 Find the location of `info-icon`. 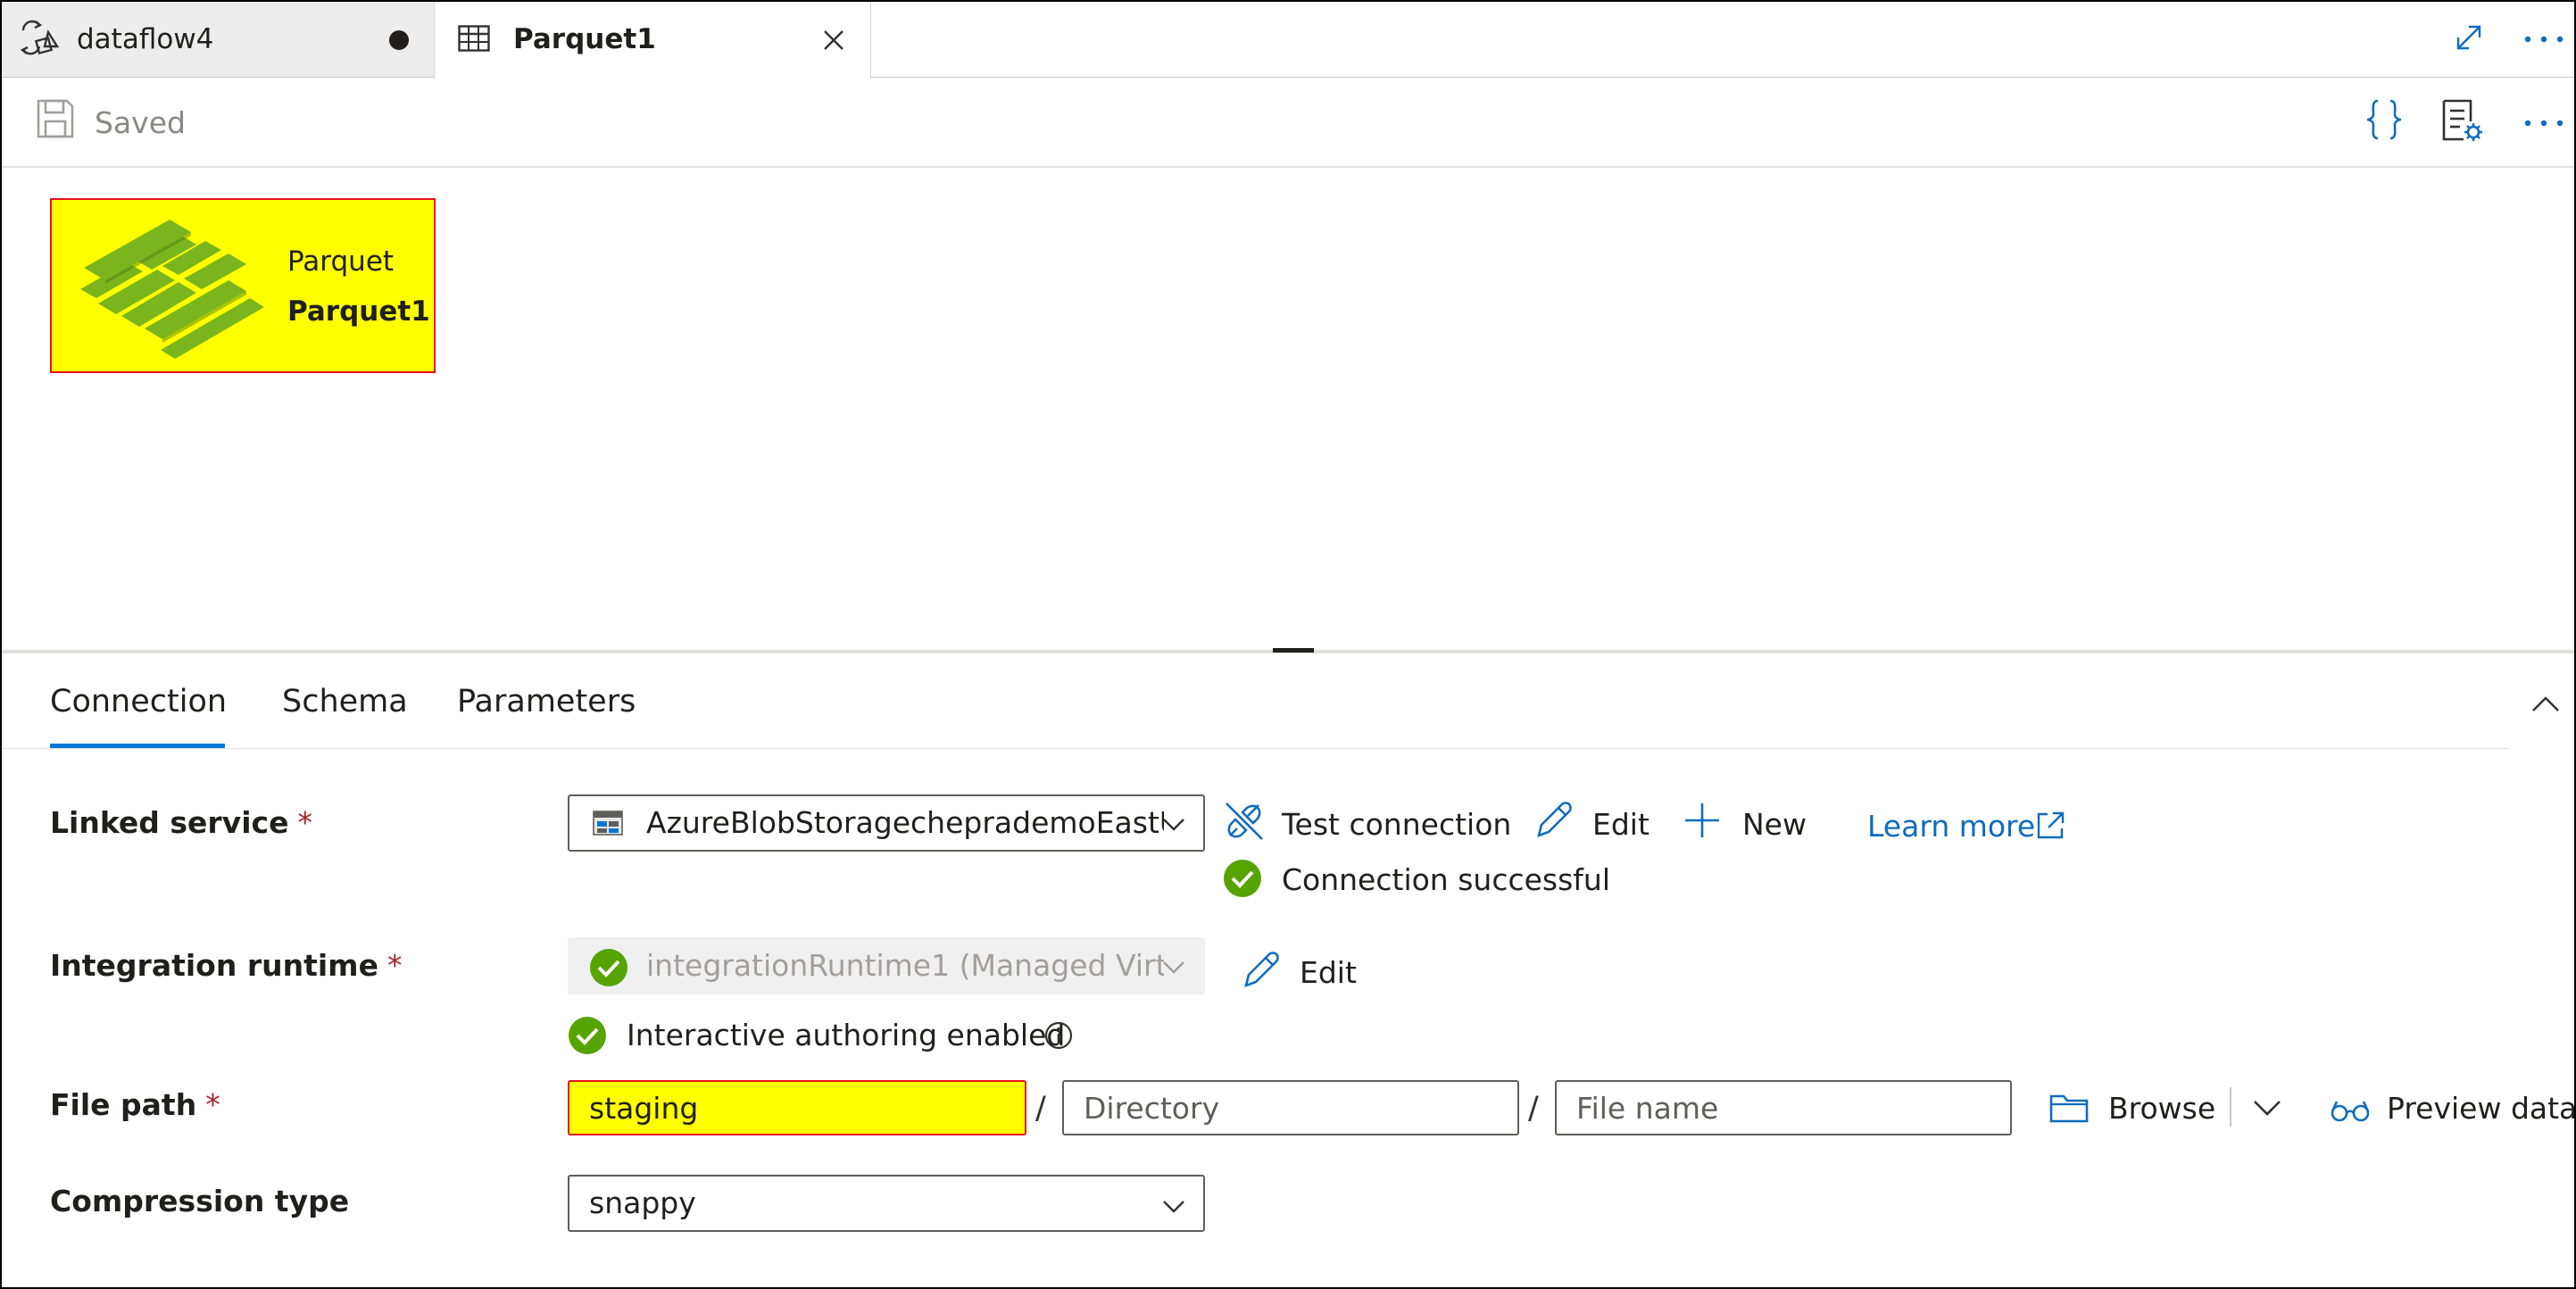

info-icon is located at coordinates (1059, 1035).